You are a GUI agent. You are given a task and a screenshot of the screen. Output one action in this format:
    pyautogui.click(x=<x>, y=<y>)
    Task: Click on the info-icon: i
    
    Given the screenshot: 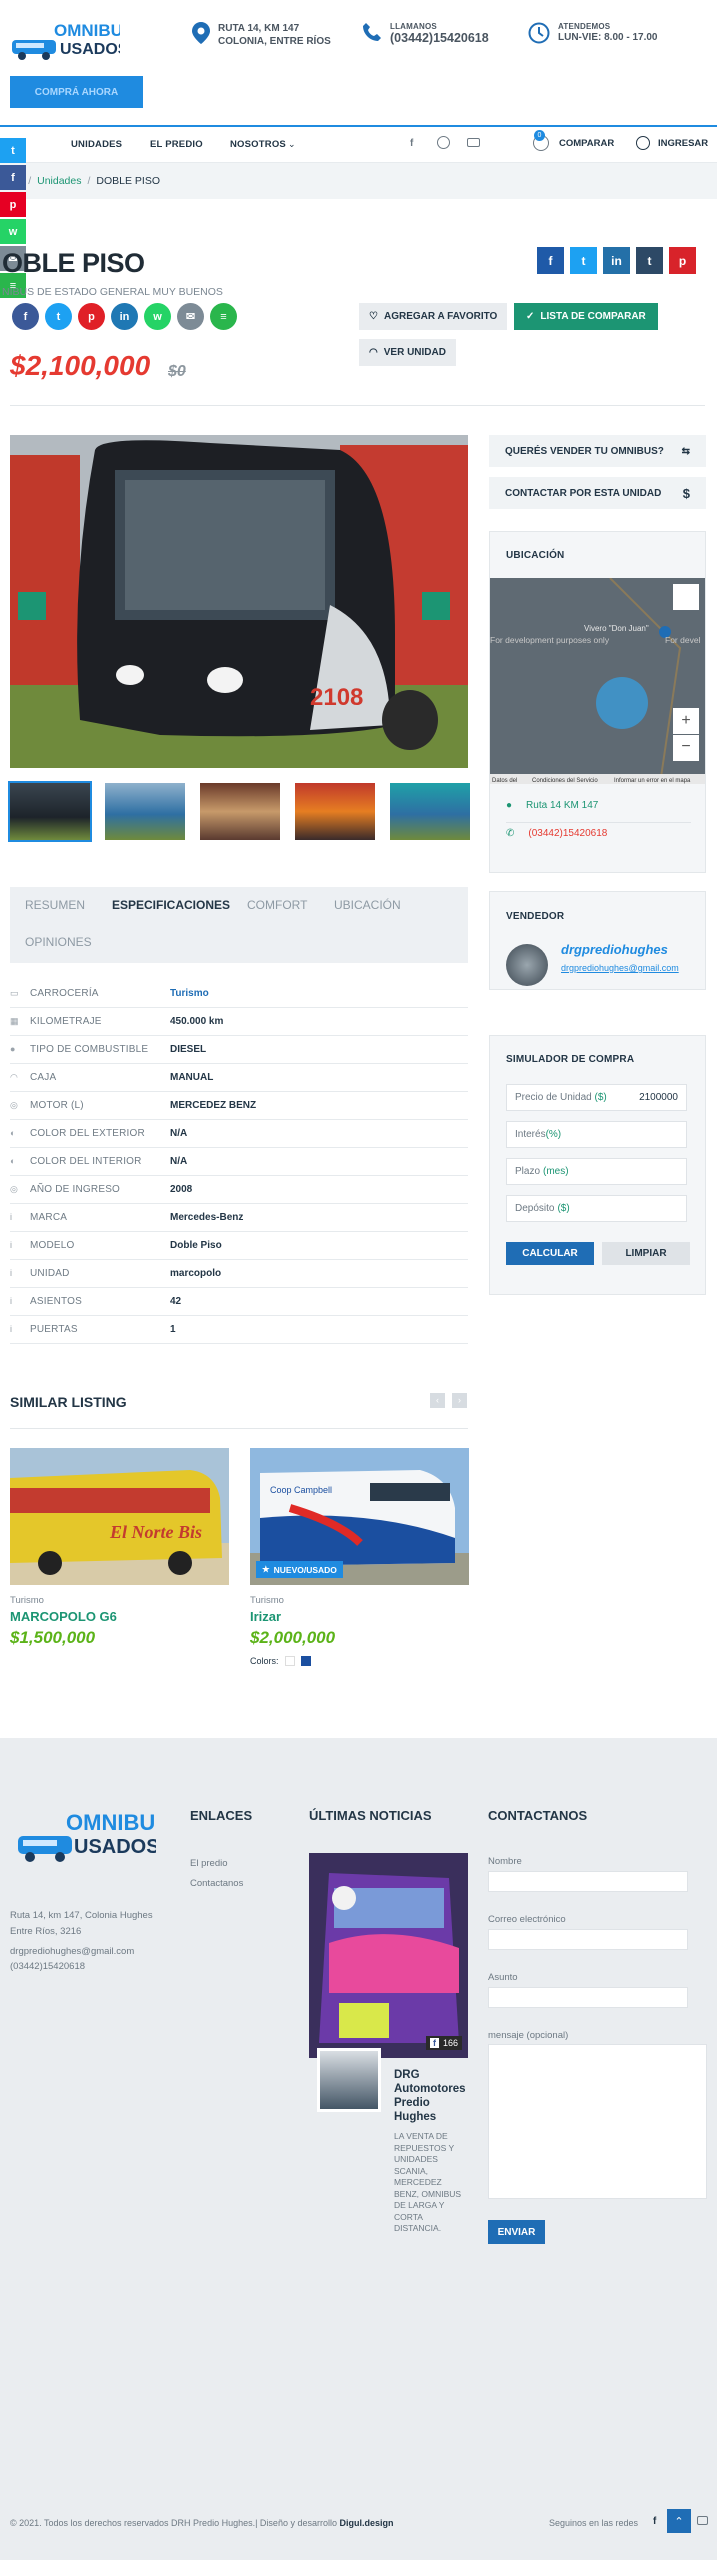 What is the action you would take?
    pyautogui.click(x=11, y=1301)
    